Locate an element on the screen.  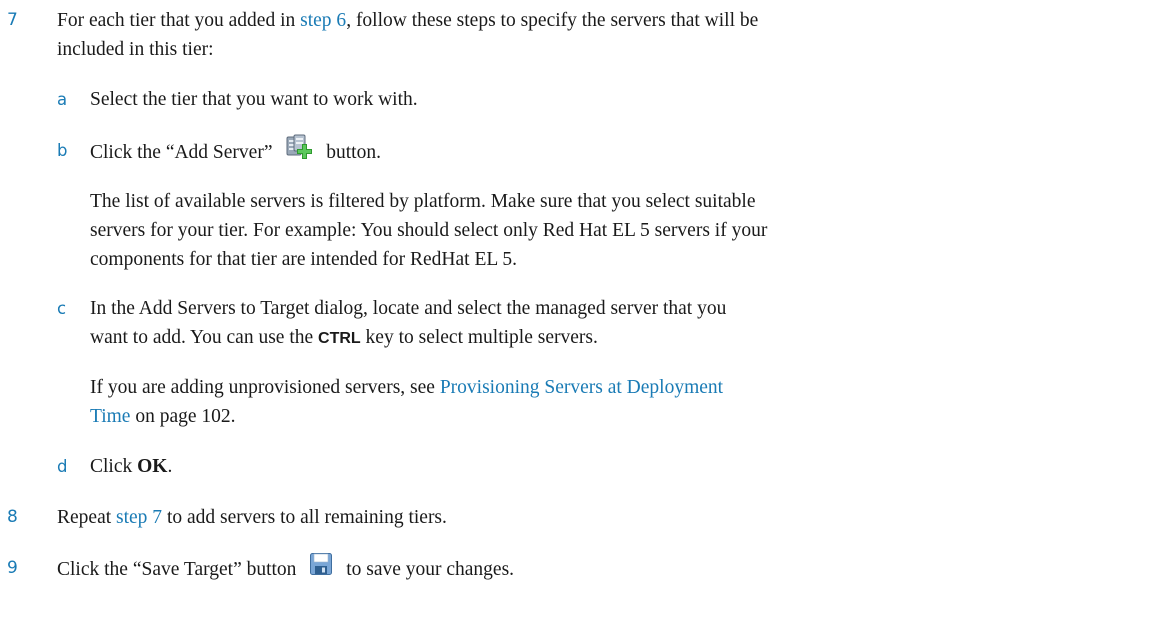
step-9-post: to save your changes. is located at coordinates (430, 569).